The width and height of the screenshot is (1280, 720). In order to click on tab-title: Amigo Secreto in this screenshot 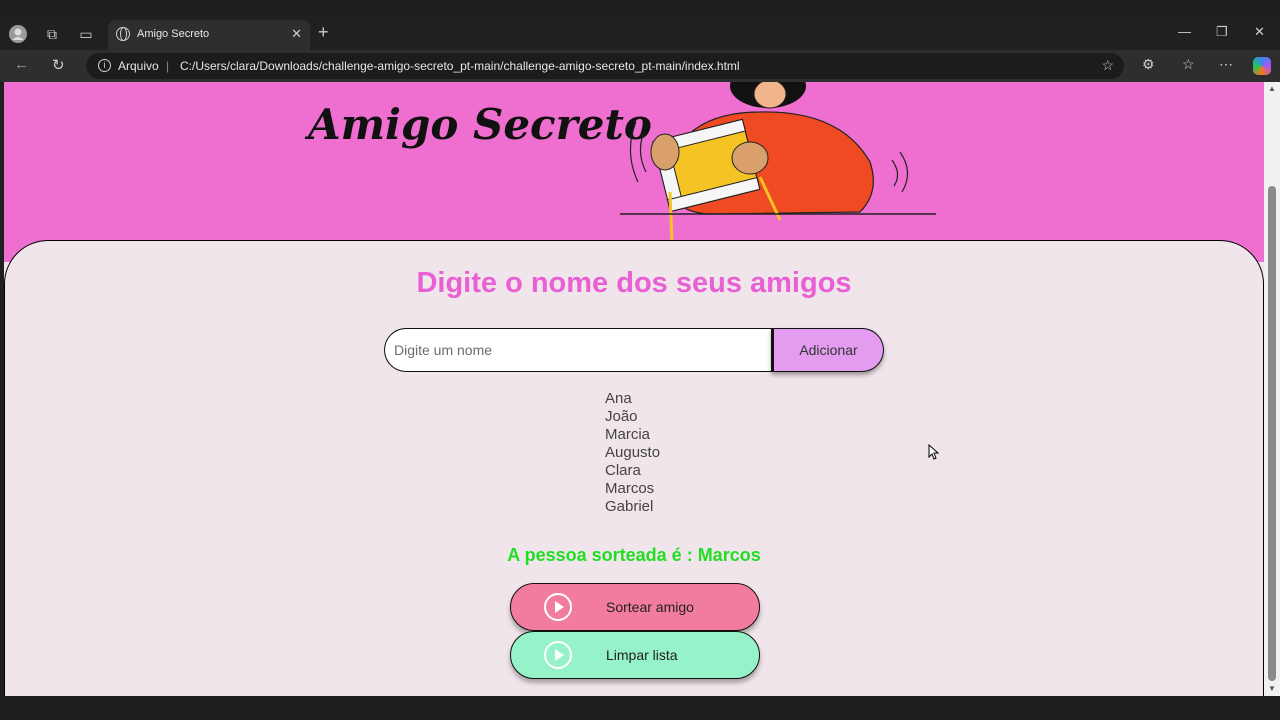, I will do `click(173, 34)`.